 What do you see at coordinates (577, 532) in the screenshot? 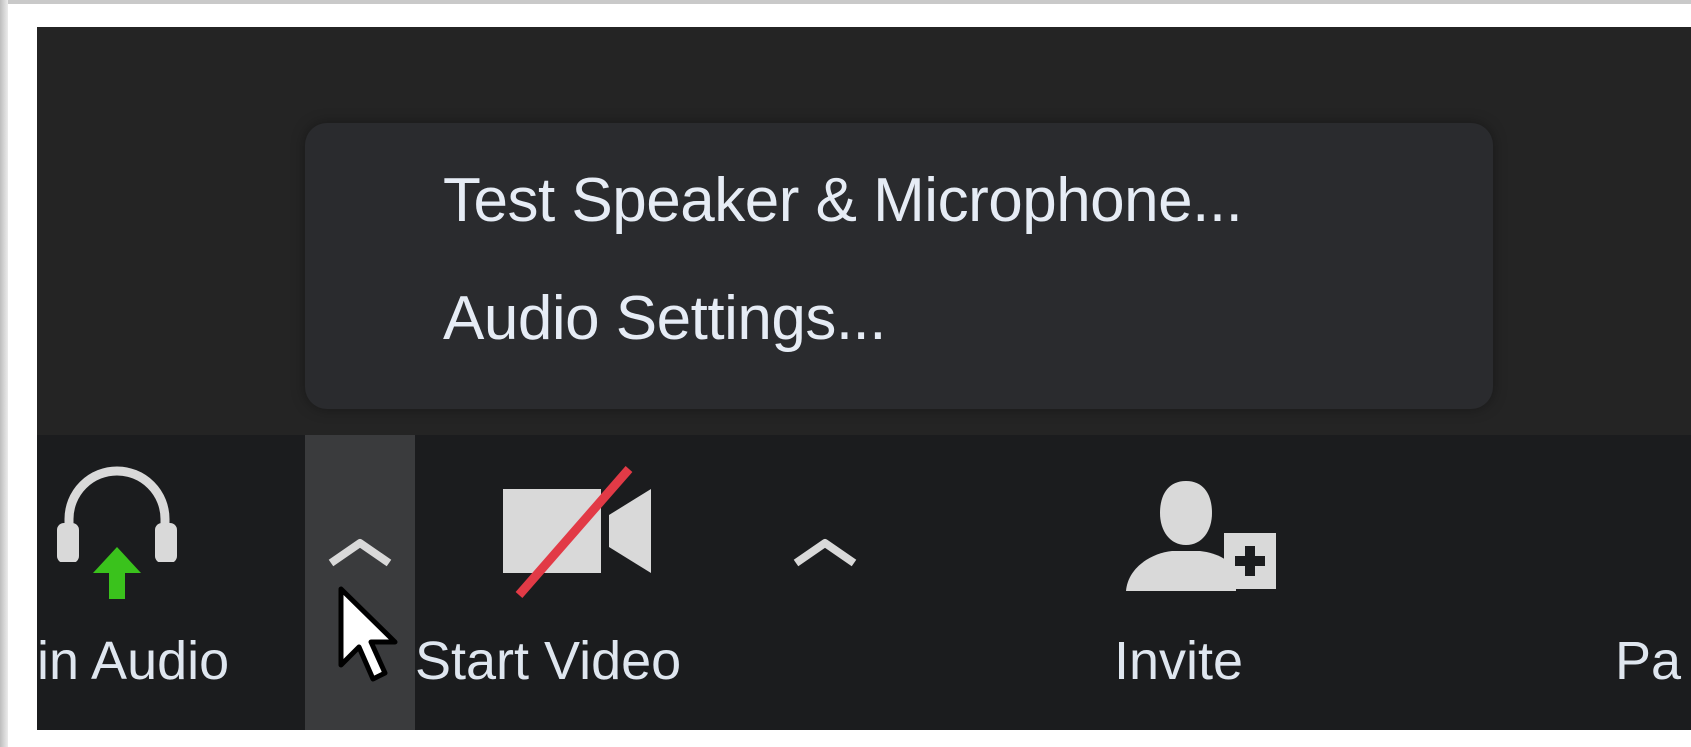
I see `video-off-icon` at bounding box center [577, 532].